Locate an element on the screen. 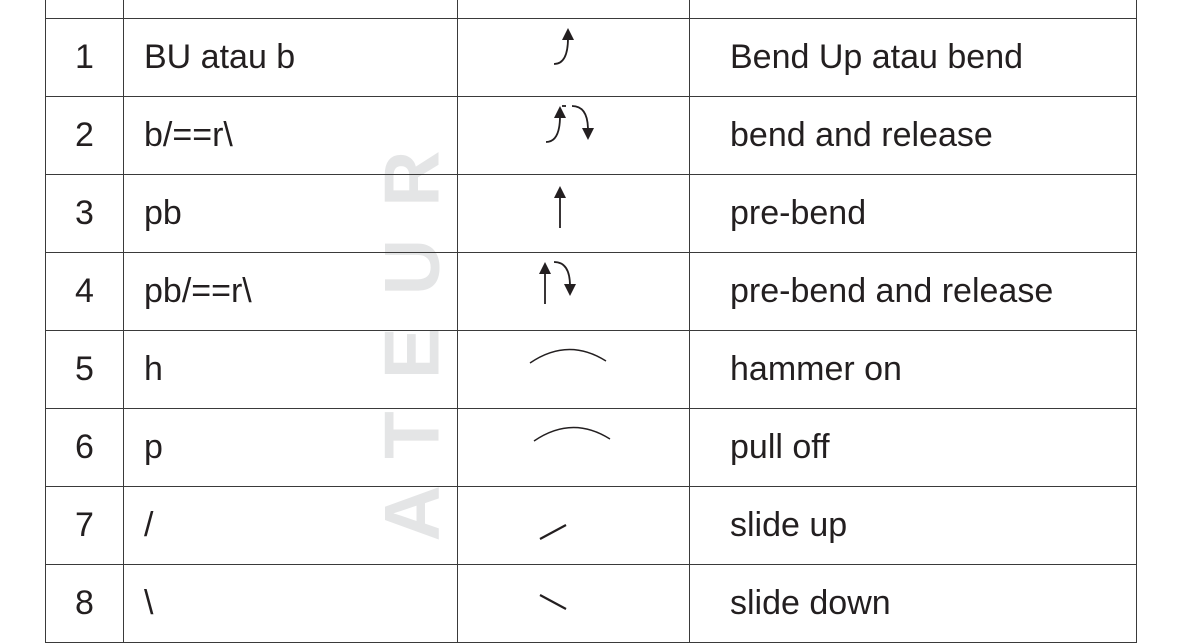  row-number: 4 is located at coordinates (84, 291).